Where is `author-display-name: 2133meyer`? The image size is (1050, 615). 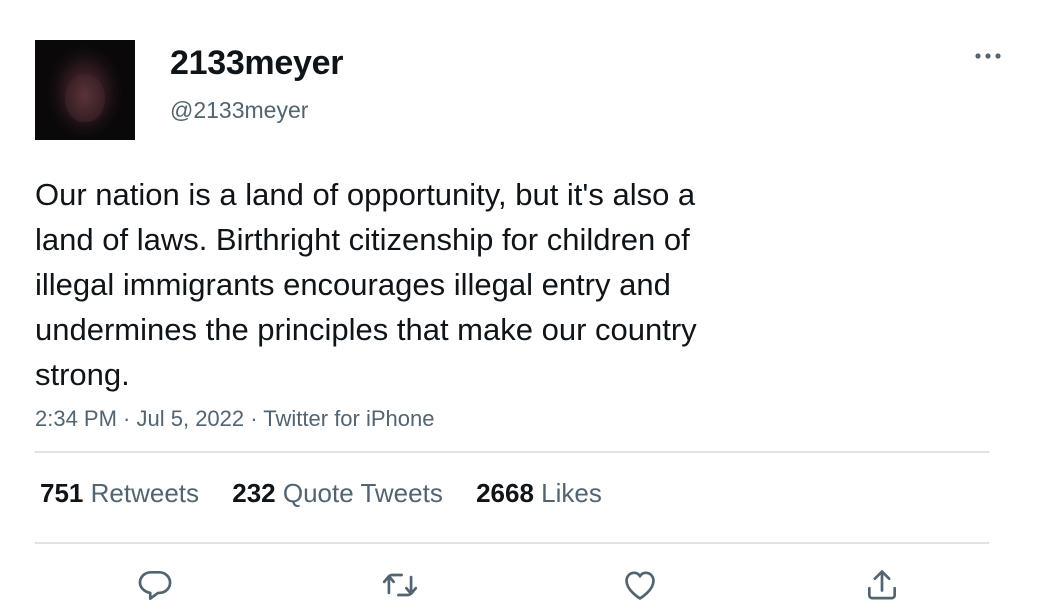
author-display-name: 2133meyer is located at coordinates (256, 63).